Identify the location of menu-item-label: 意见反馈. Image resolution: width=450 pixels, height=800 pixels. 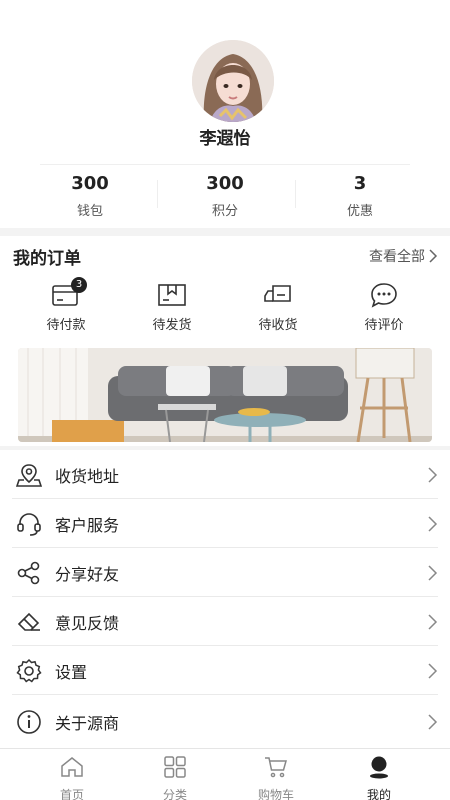
(87, 623).